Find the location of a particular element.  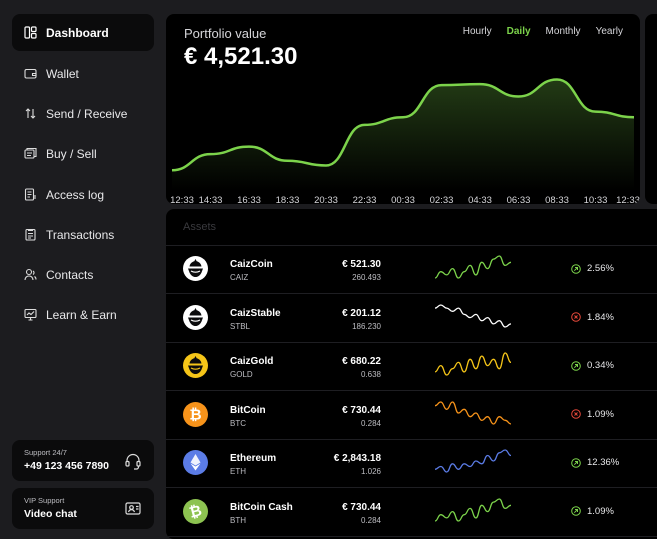

caizcoin-icon is located at coordinates (195, 268).